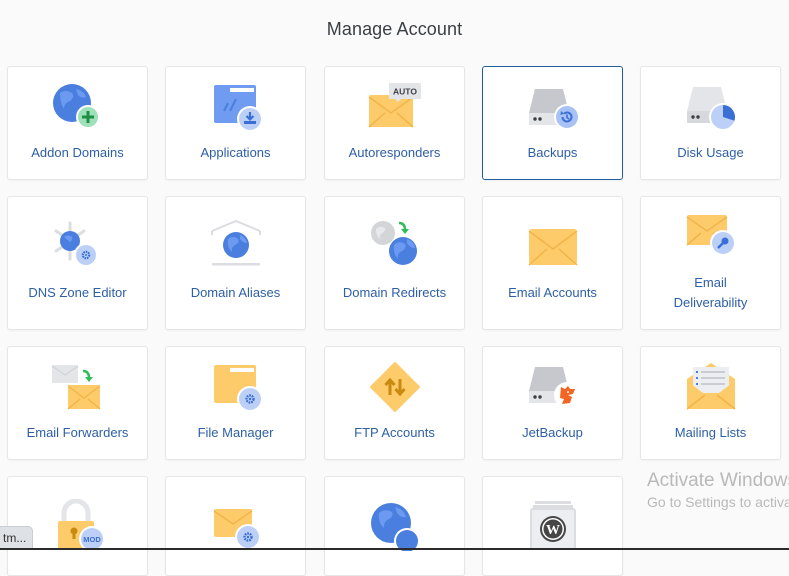  Describe the element at coordinates (552, 247) in the screenshot. I see `envelope-icon` at that location.